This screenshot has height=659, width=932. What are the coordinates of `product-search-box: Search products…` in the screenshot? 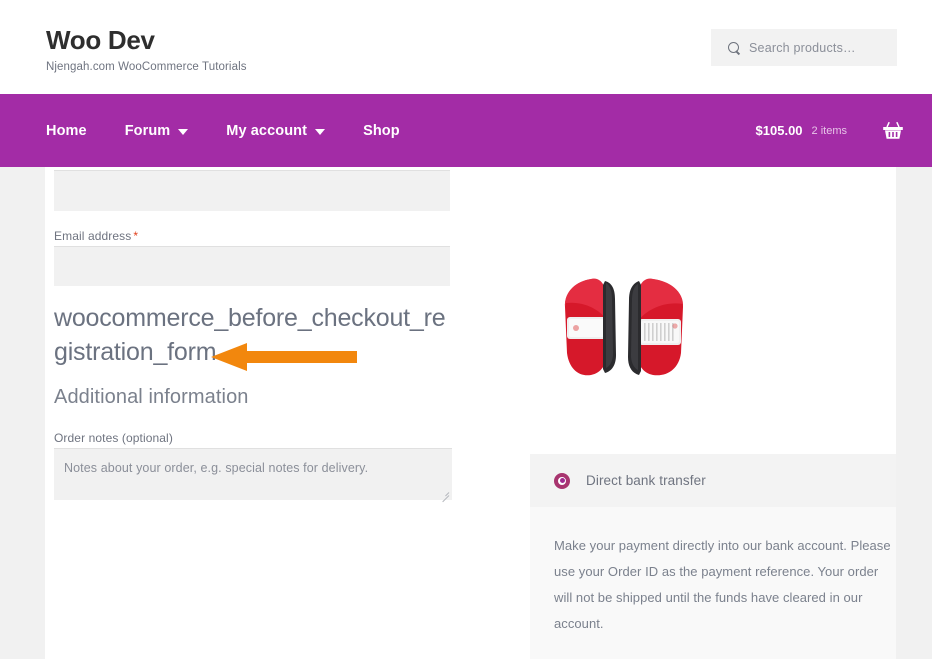 It's located at (804, 47).